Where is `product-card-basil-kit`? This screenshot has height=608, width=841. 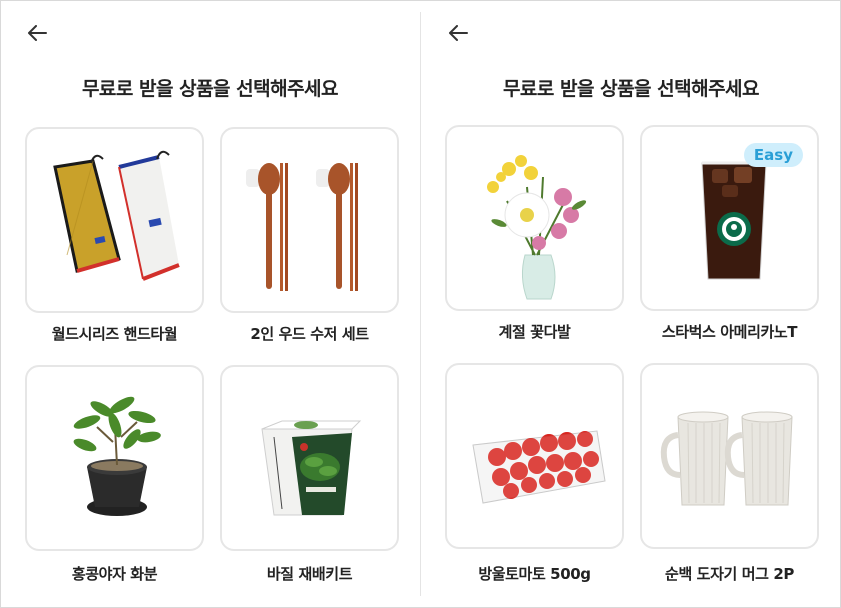 product-card-basil-kit is located at coordinates (309, 458).